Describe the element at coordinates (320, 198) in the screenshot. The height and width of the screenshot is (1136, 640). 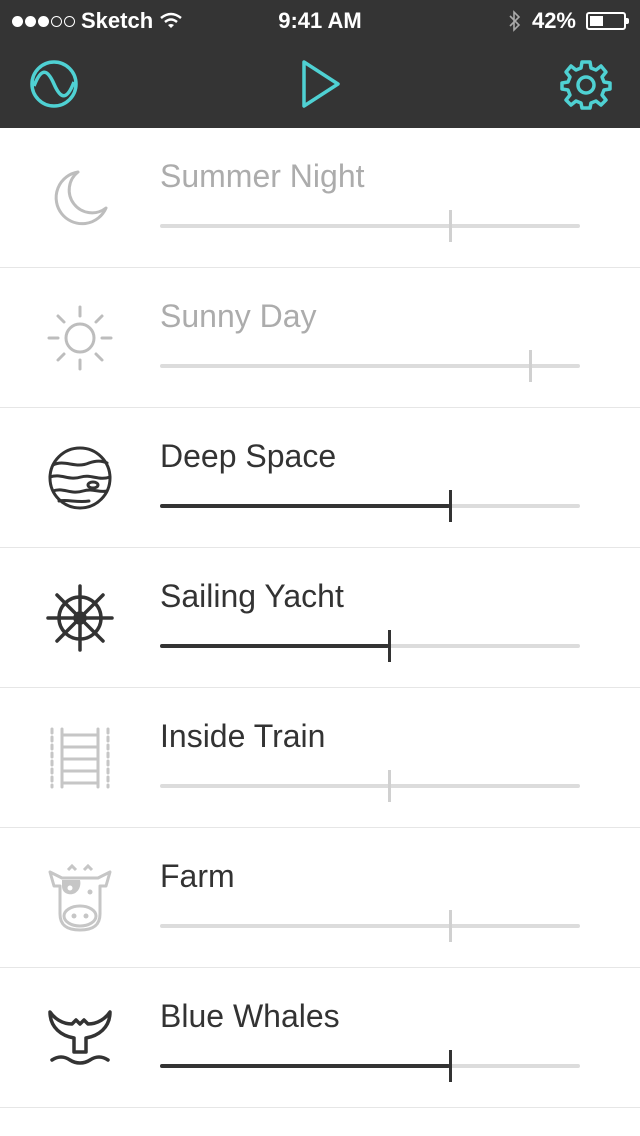
I see `sound-row-summer-night: Summer Night` at that location.